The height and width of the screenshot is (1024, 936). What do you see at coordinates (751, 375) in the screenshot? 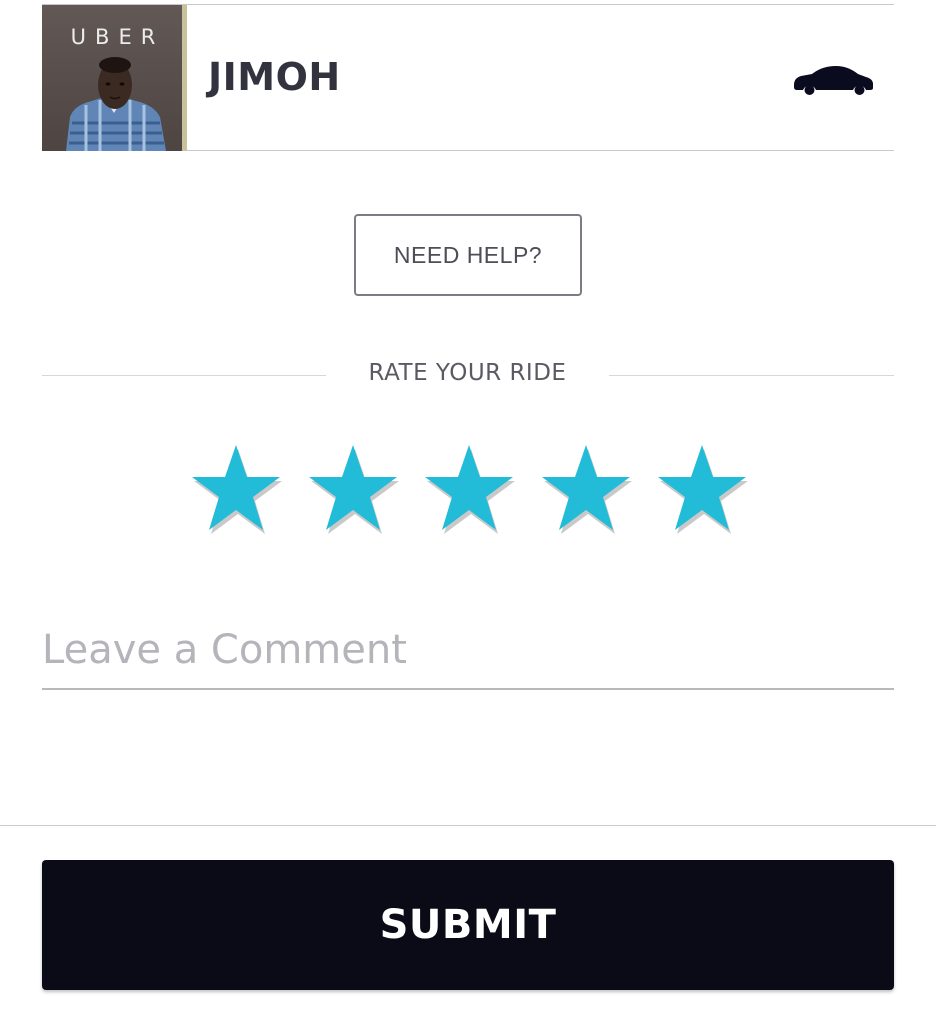
I see `rate-divider-right` at bounding box center [751, 375].